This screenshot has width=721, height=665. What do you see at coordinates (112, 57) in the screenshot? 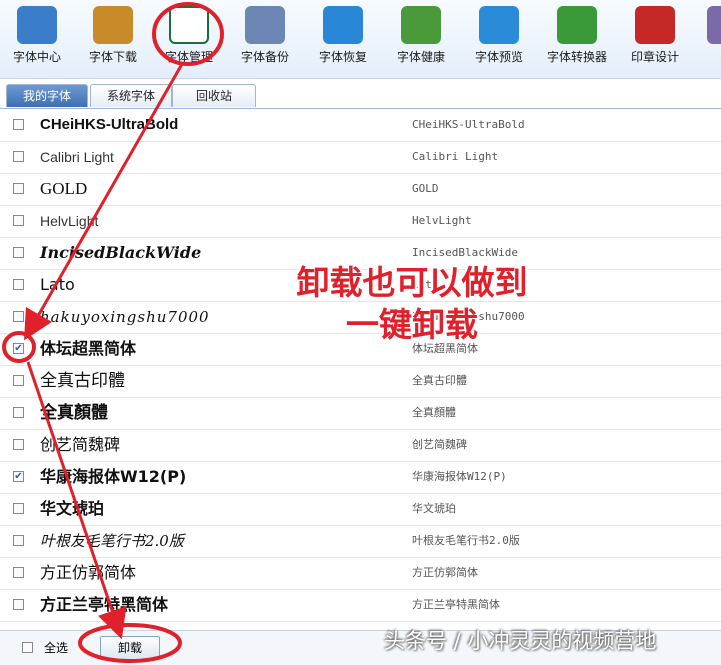
I see `toolbar-label: 字体下载` at bounding box center [112, 57].